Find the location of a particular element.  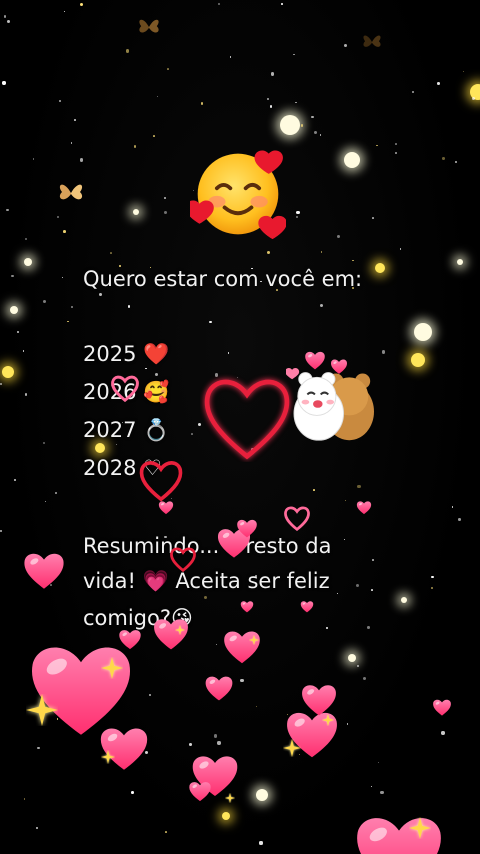

year-line-2025: 2025 ❤️ is located at coordinates (126, 354).